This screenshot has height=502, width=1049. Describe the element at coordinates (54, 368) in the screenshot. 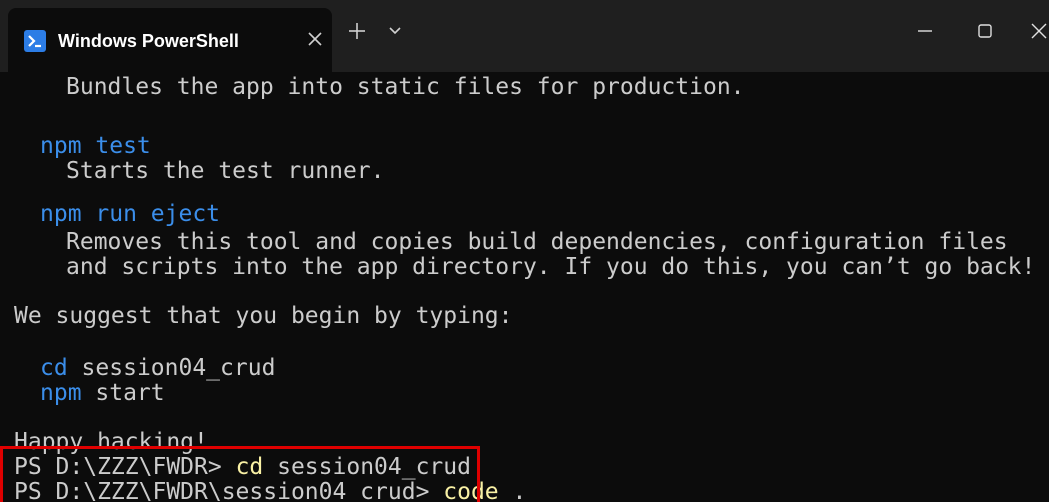

I see `command-keyword: cd` at that location.